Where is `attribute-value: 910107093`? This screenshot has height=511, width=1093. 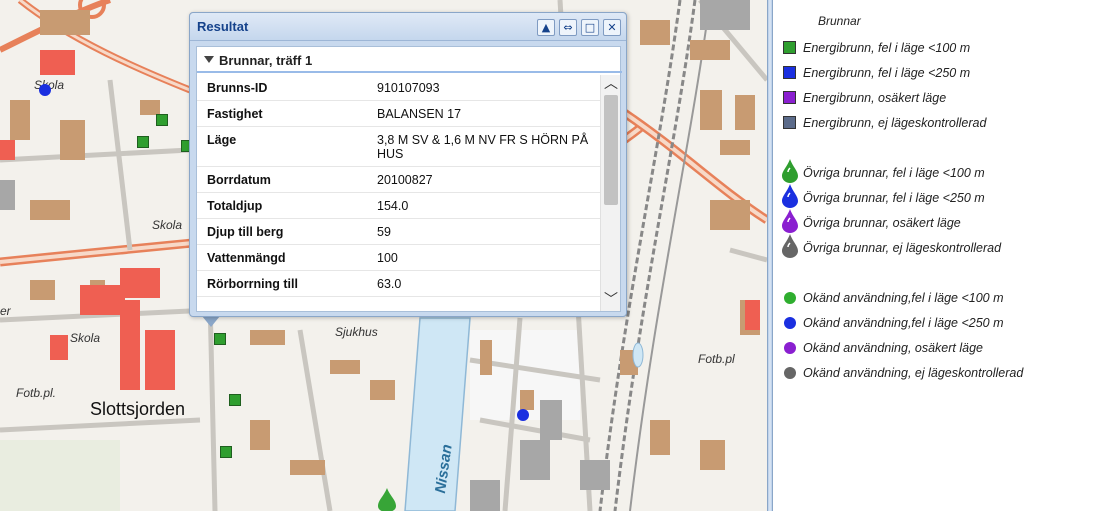 attribute-value: 910107093 is located at coordinates (408, 88).